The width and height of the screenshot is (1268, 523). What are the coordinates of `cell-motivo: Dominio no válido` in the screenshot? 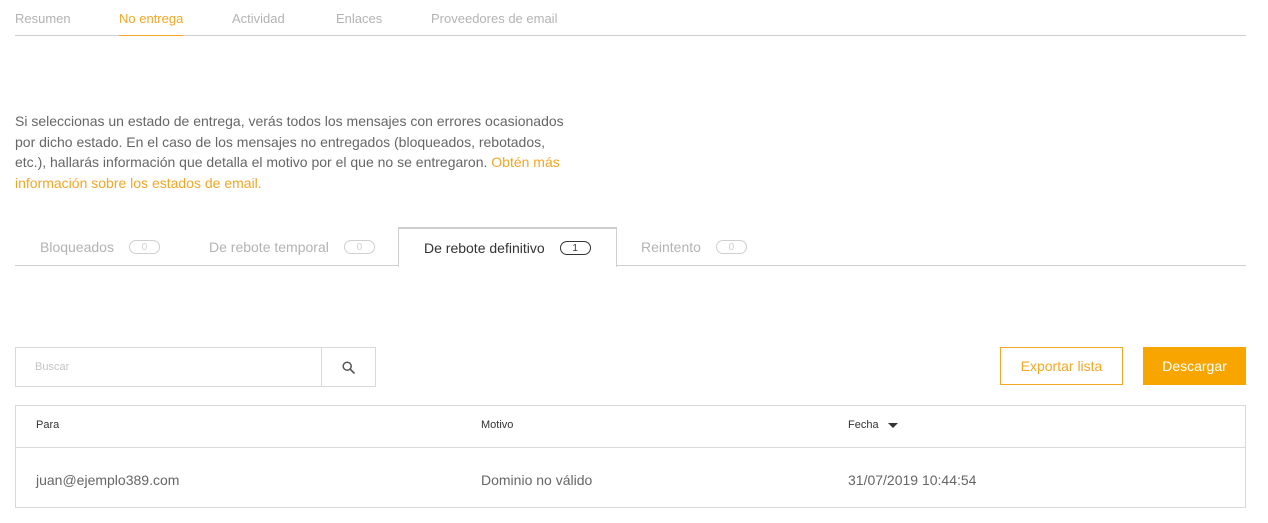 It's located at (537, 480).